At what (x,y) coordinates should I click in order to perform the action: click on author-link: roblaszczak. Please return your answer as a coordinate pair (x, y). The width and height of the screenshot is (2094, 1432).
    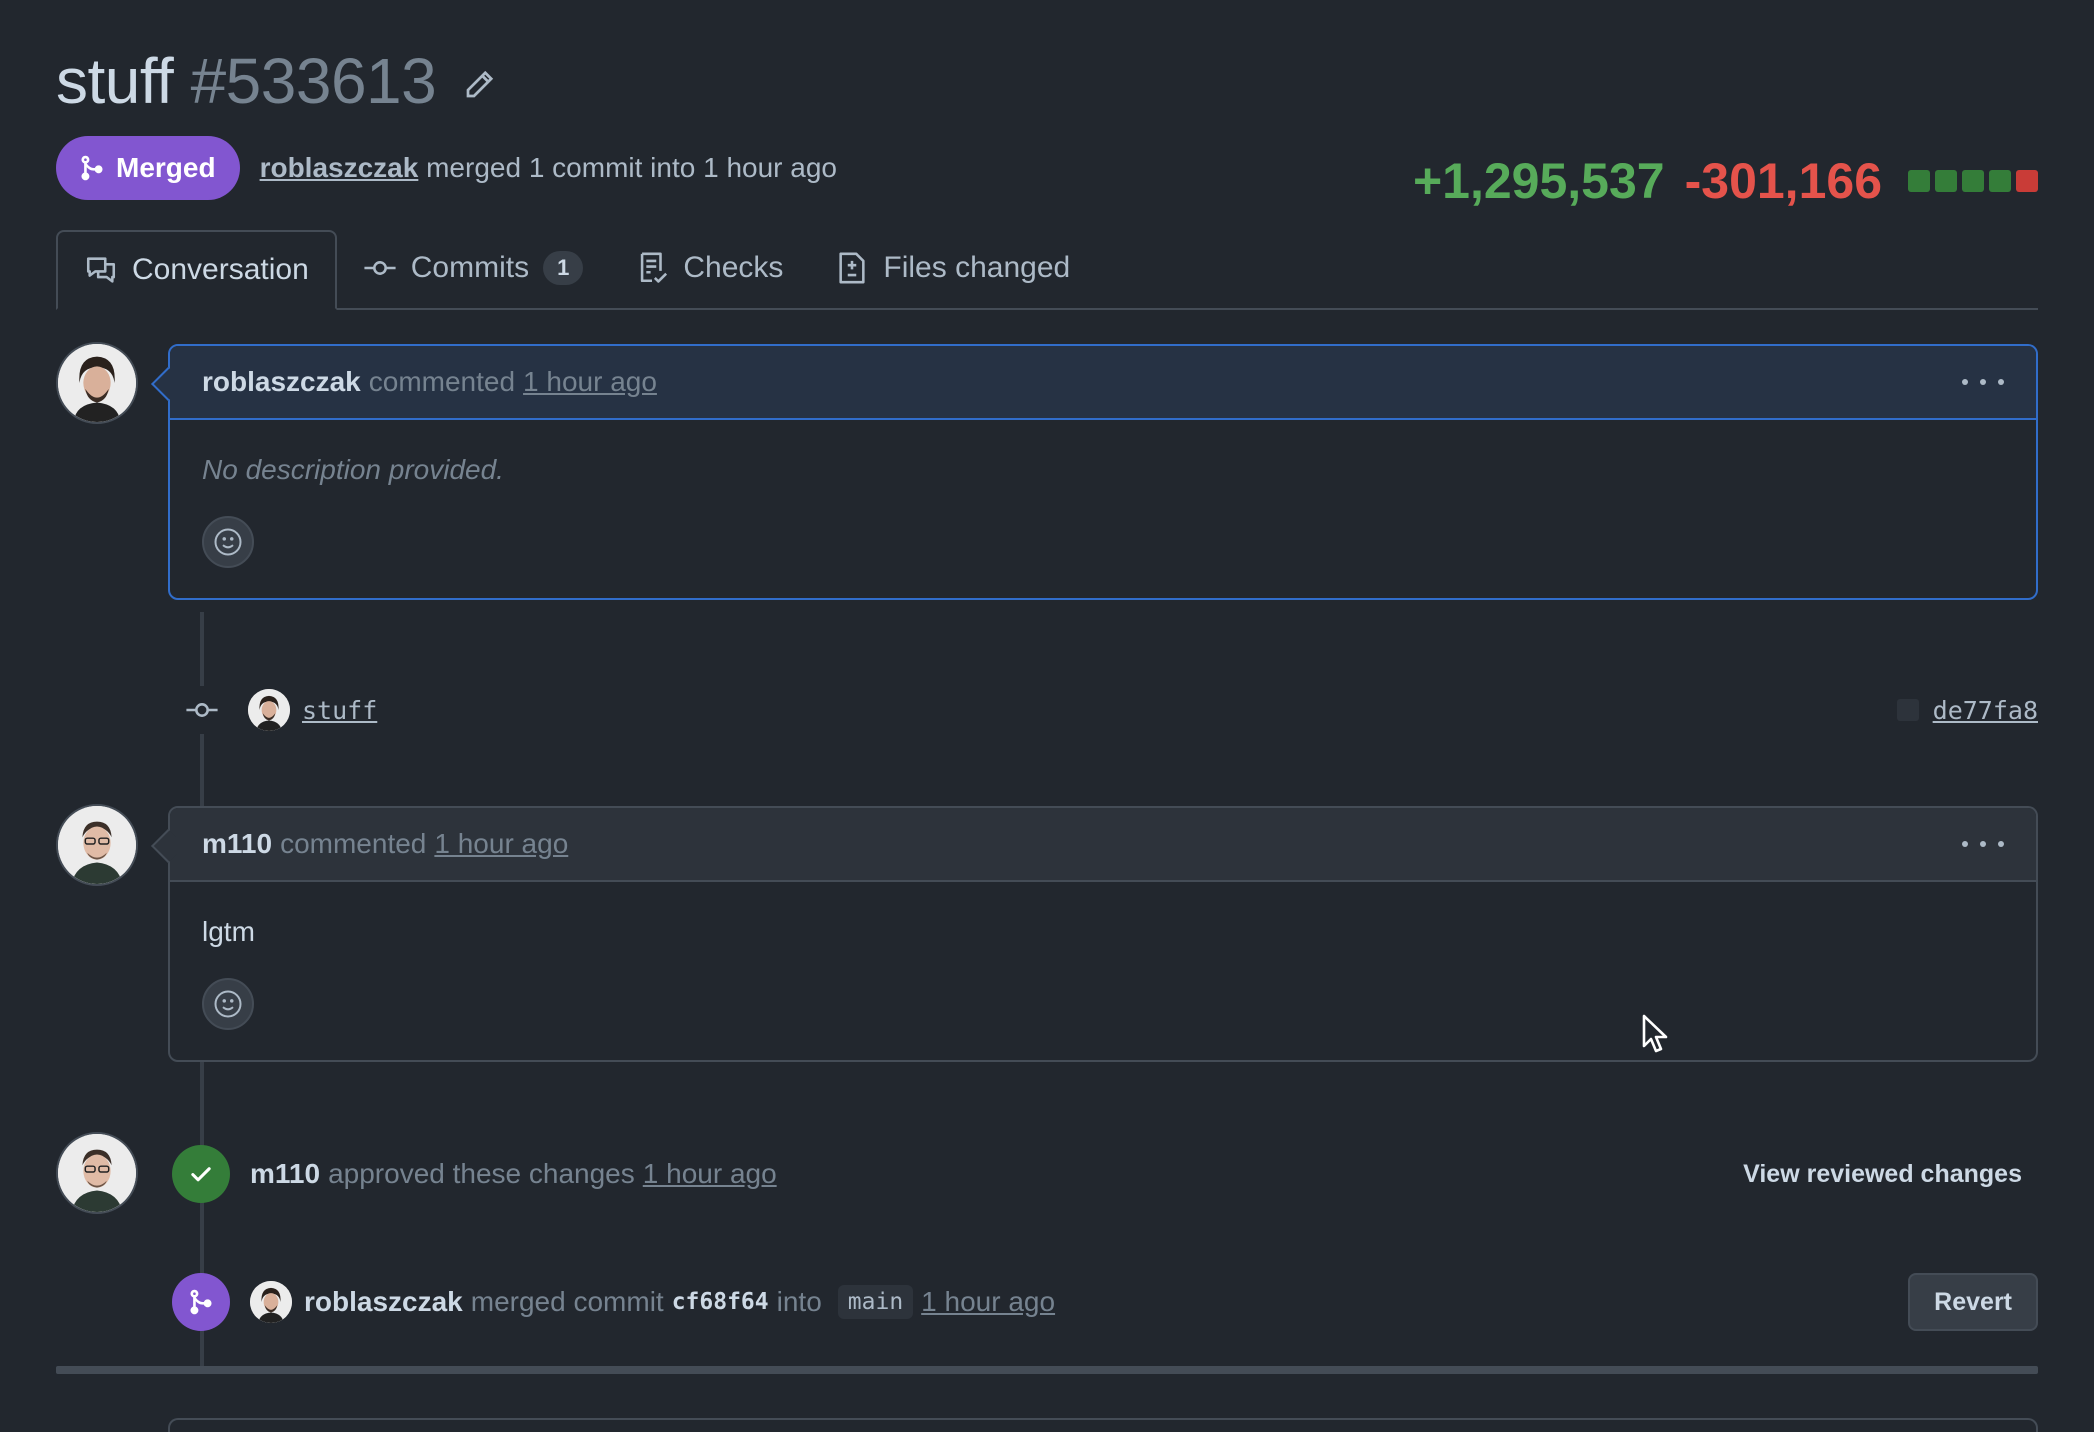
    Looking at the image, I should click on (339, 167).